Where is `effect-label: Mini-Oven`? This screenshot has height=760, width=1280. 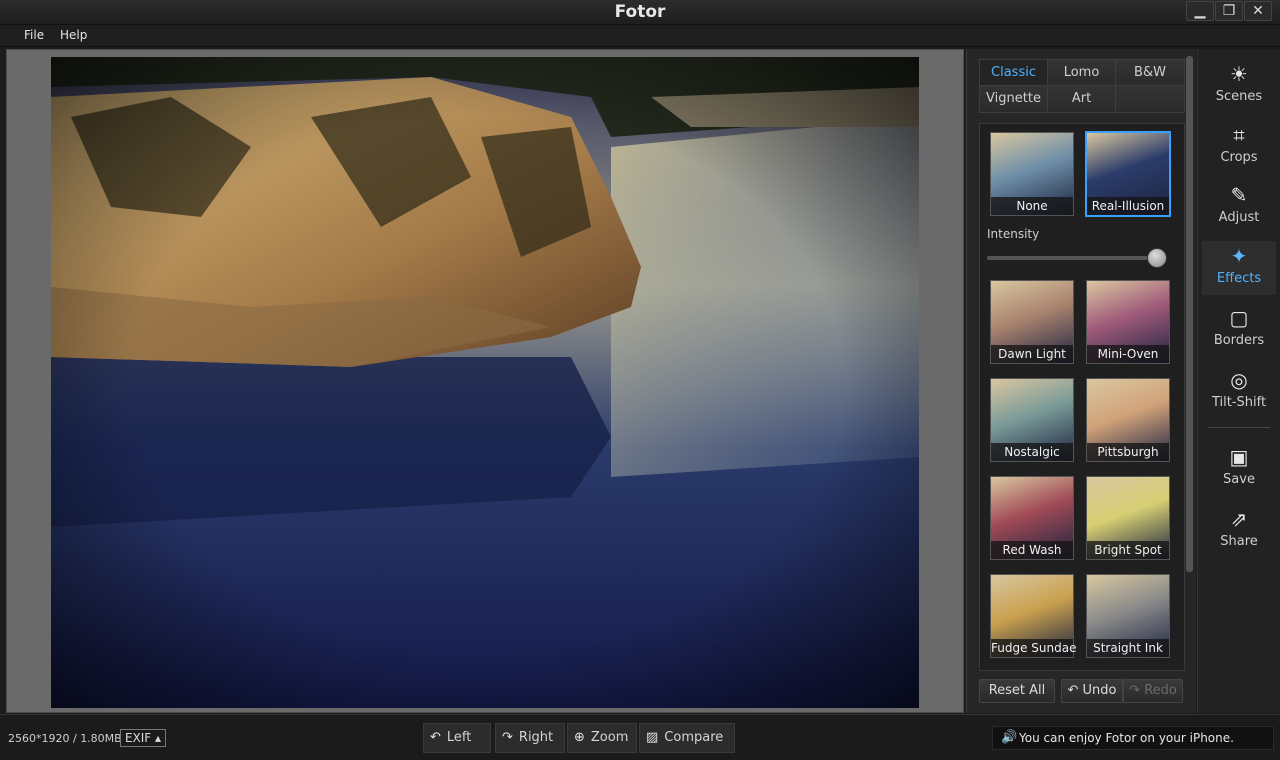
effect-label: Mini-Oven is located at coordinates (1128, 354).